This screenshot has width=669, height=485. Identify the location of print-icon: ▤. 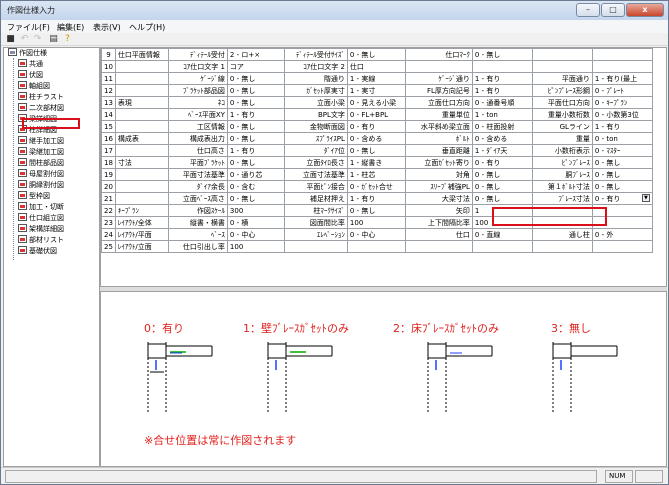
(53, 39).